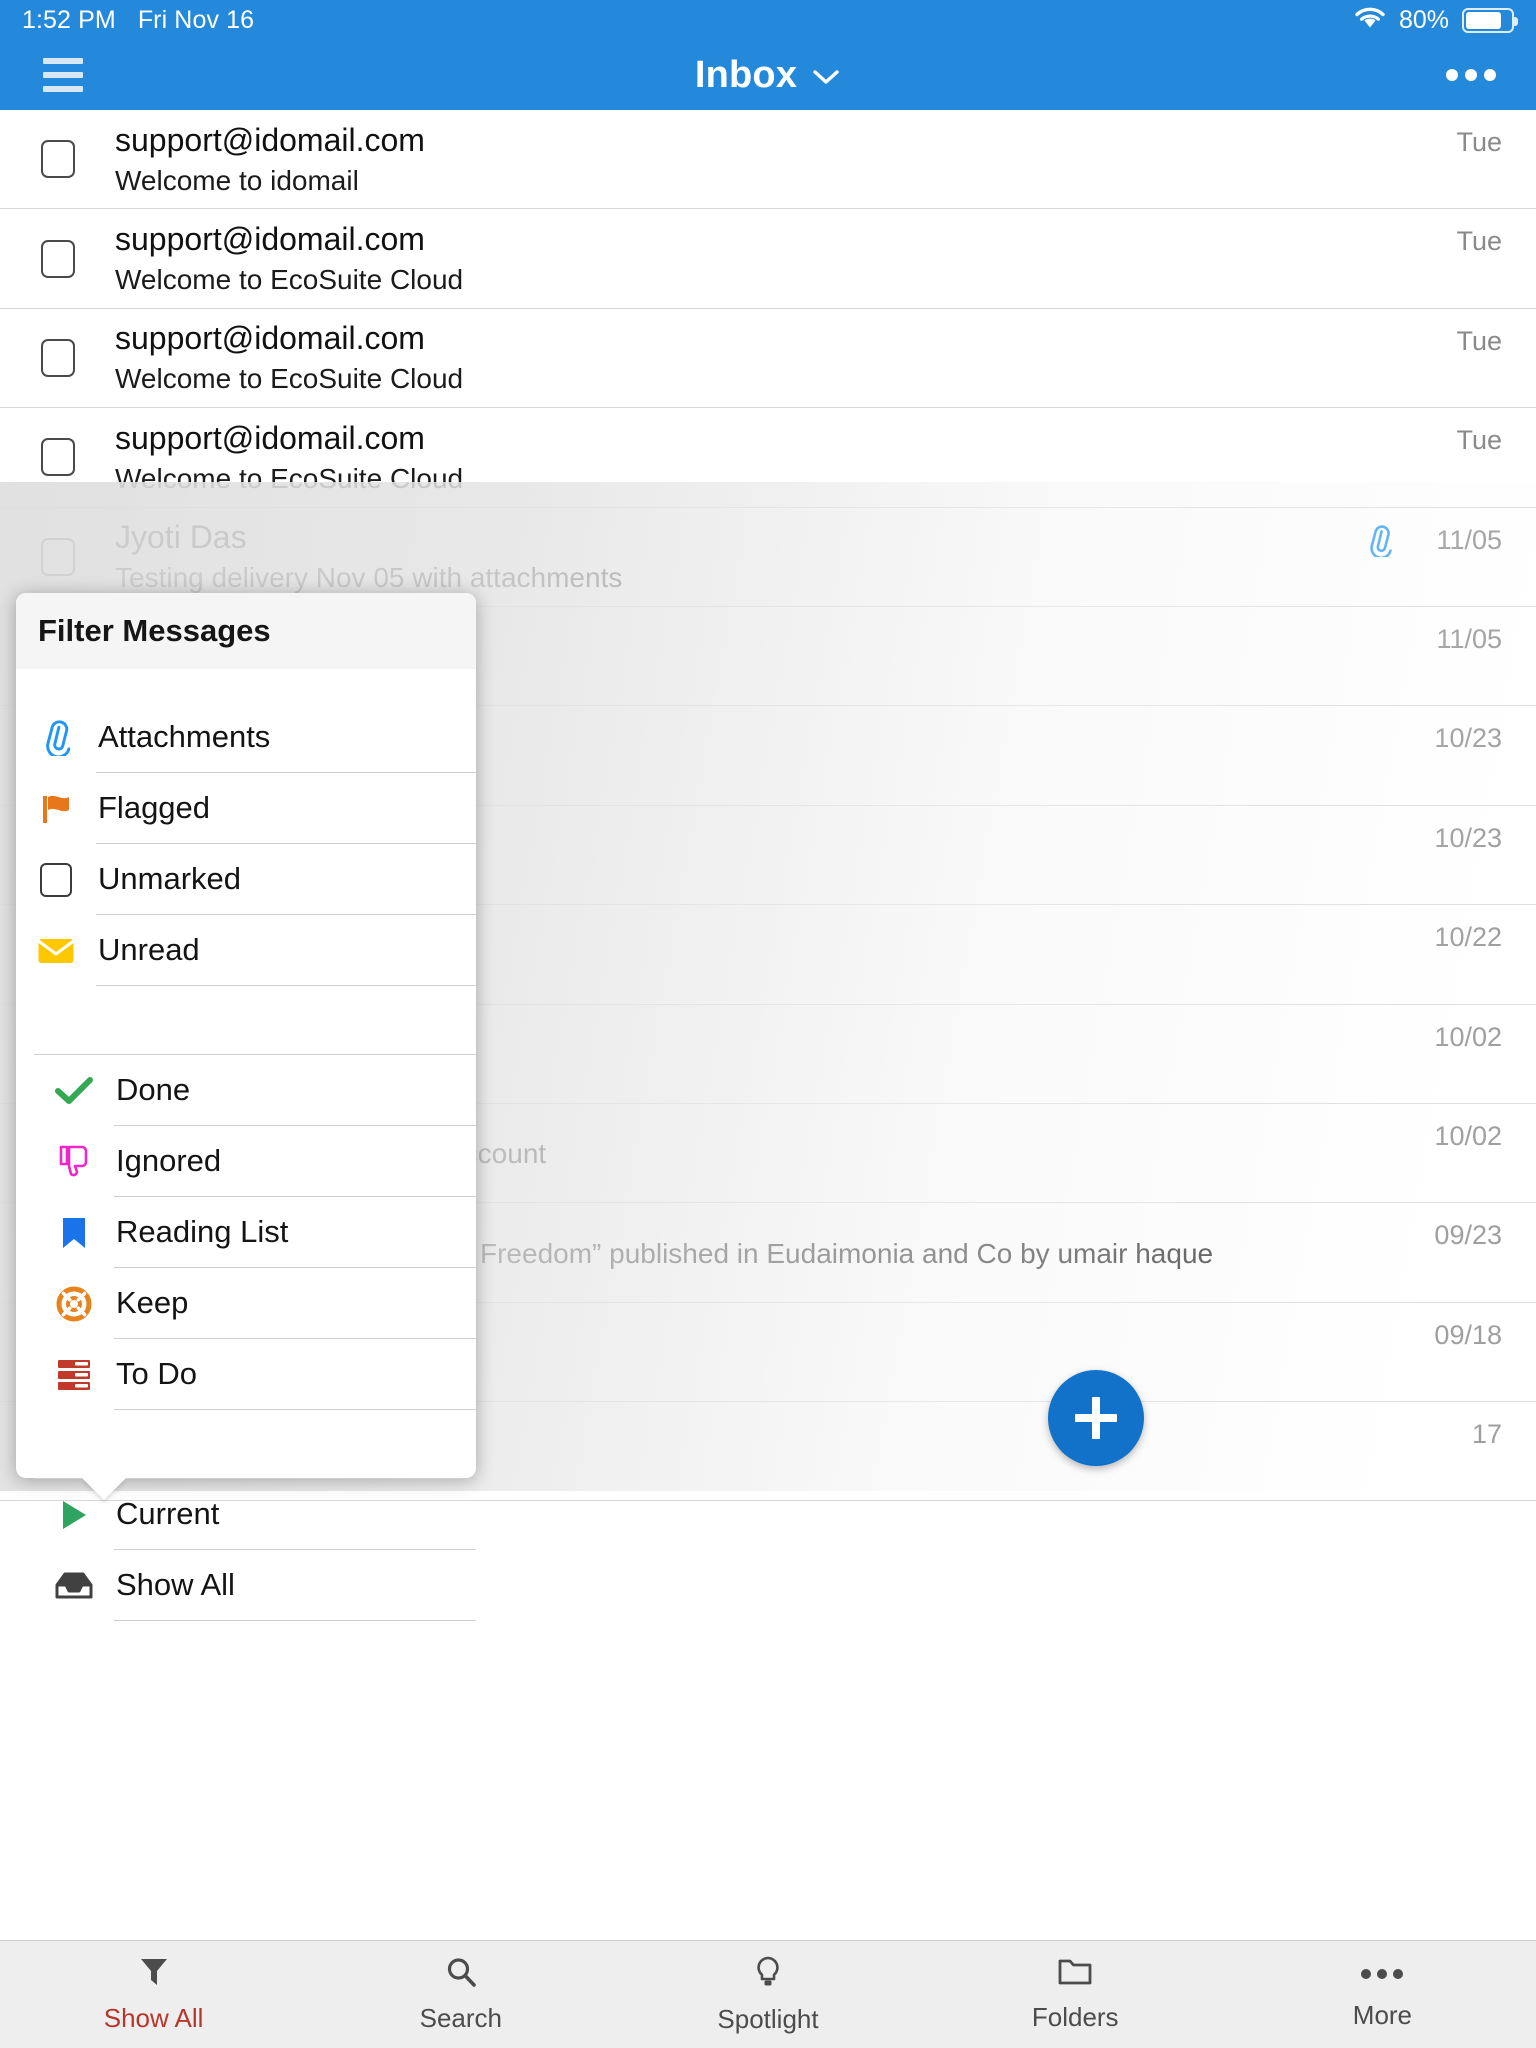  What do you see at coordinates (295, 1161) in the screenshot?
I see `filter-item-label: Ignored` at bounding box center [295, 1161].